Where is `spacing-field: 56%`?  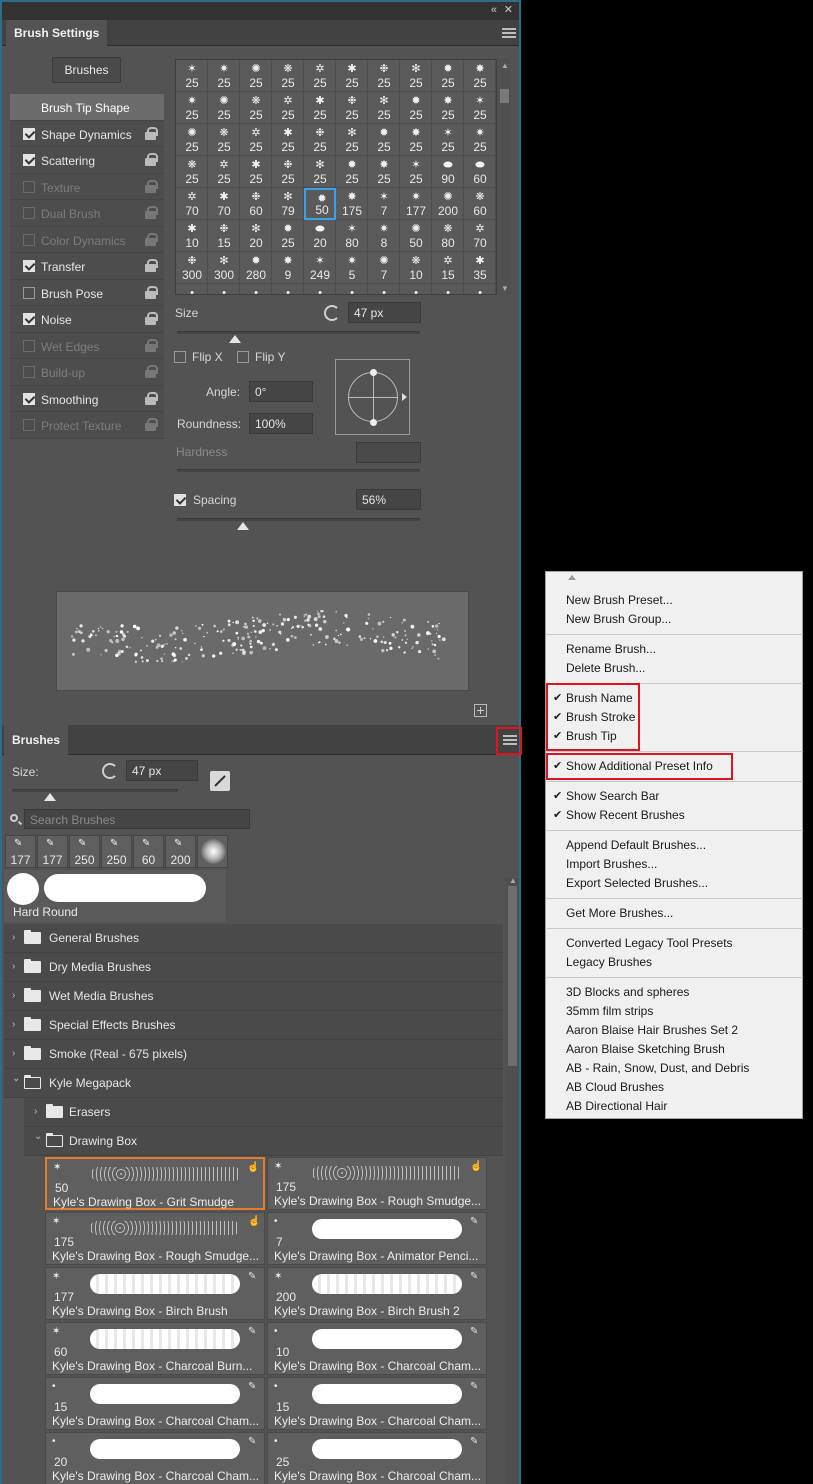 spacing-field: 56% is located at coordinates (388, 499).